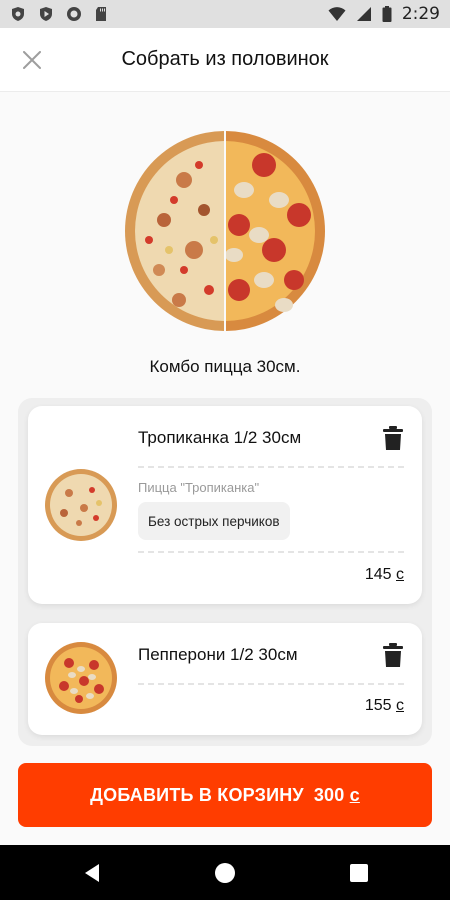  Describe the element at coordinates (363, 14) in the screenshot. I see `signal-icon` at that location.